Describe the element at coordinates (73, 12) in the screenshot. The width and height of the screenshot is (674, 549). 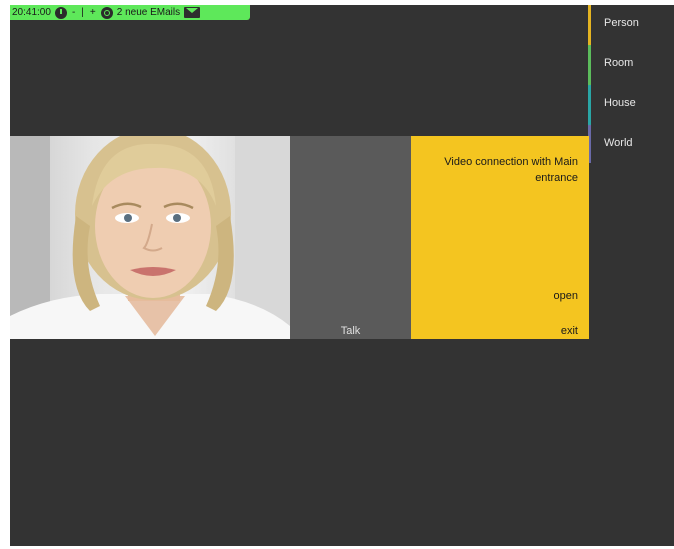
I see `volume-down-button: -` at that location.